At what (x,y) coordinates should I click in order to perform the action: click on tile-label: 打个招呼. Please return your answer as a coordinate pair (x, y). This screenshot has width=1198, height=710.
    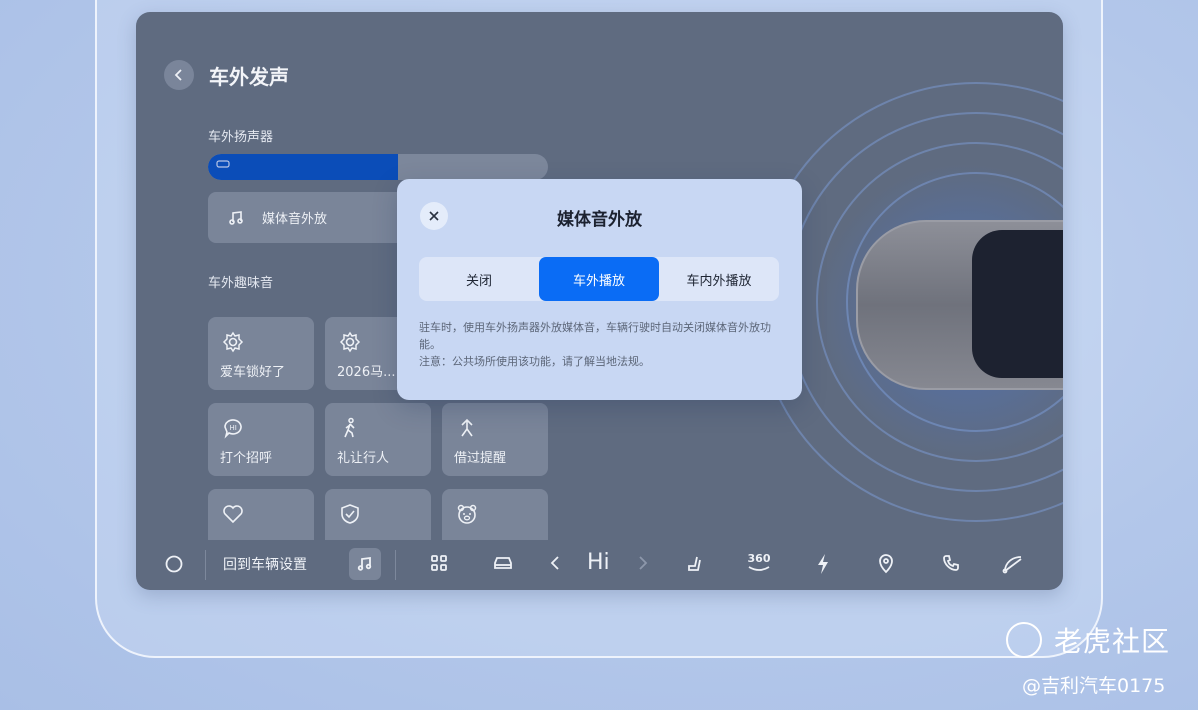
    Looking at the image, I should click on (246, 458).